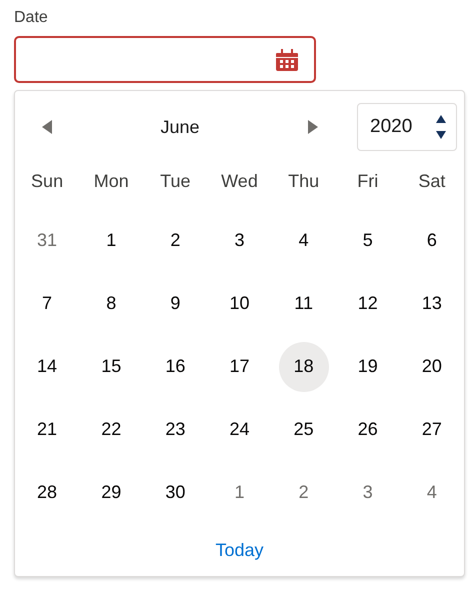 This screenshot has height=591, width=474. What do you see at coordinates (111, 493) in the screenshot?
I see `day-cell: 29` at bounding box center [111, 493].